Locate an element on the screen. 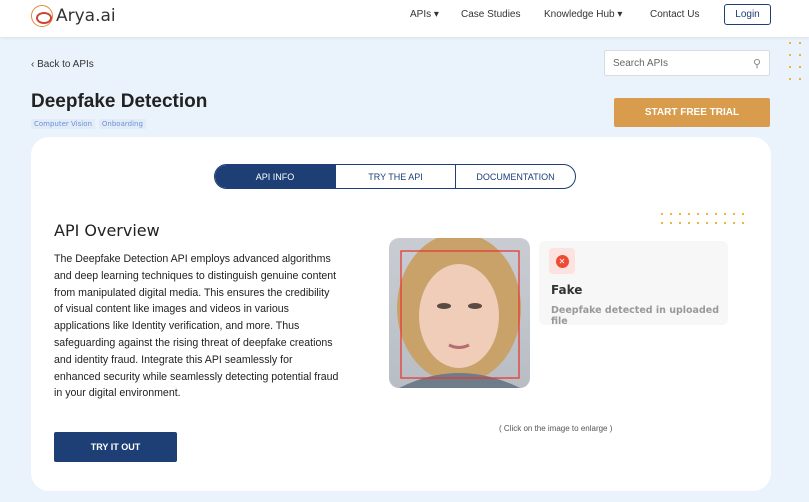 The width and height of the screenshot is (809, 502). start-free-trial-button: START FREE TRIAL is located at coordinates (692, 112).